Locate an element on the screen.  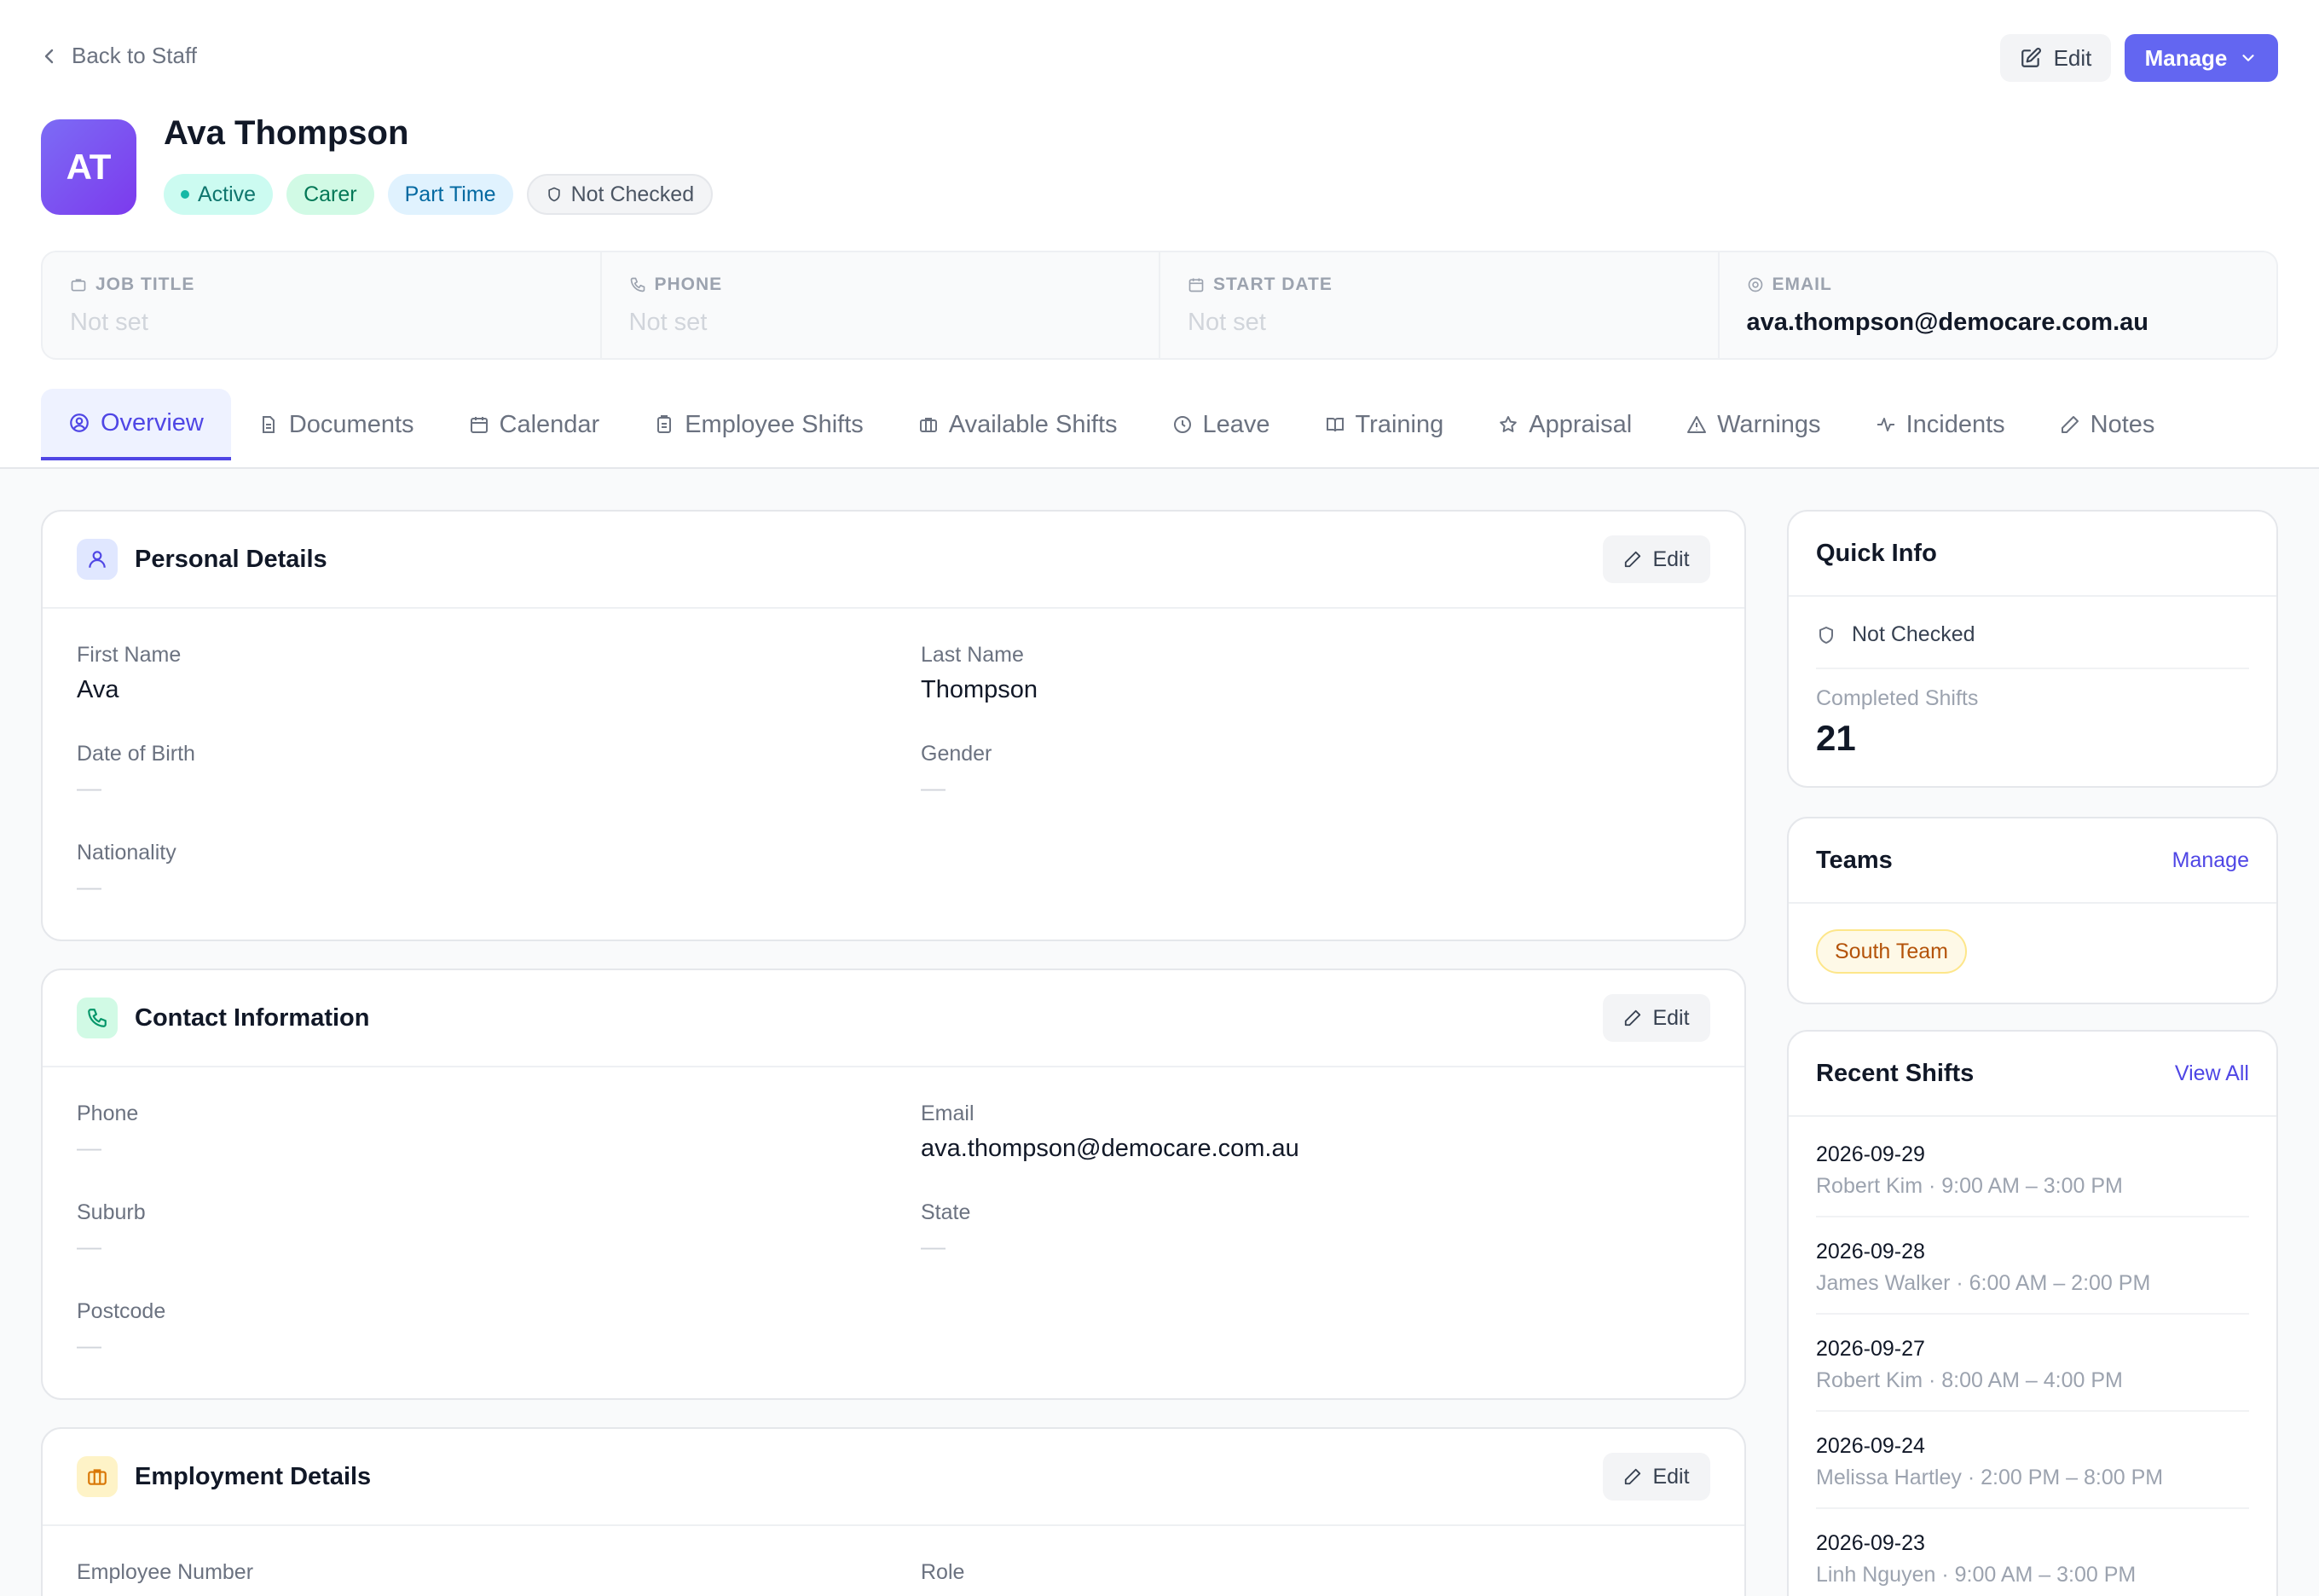
tab-warnings: Warnings is located at coordinates (1753, 424).